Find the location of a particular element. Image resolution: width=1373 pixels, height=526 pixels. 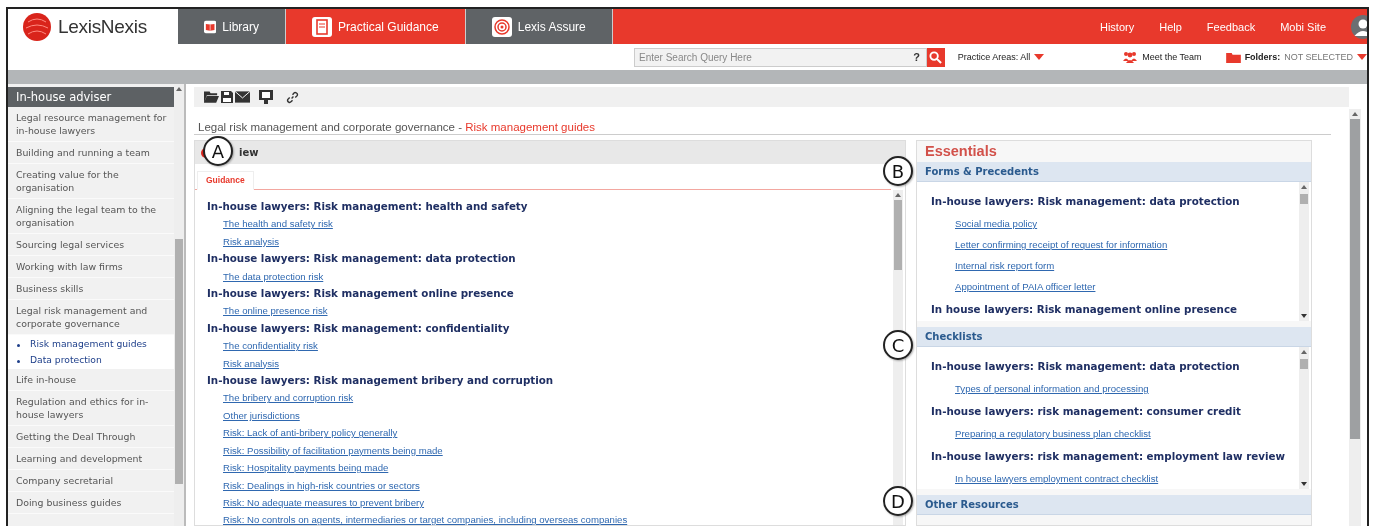

guide-link: The data protection risk is located at coordinates (273, 276).